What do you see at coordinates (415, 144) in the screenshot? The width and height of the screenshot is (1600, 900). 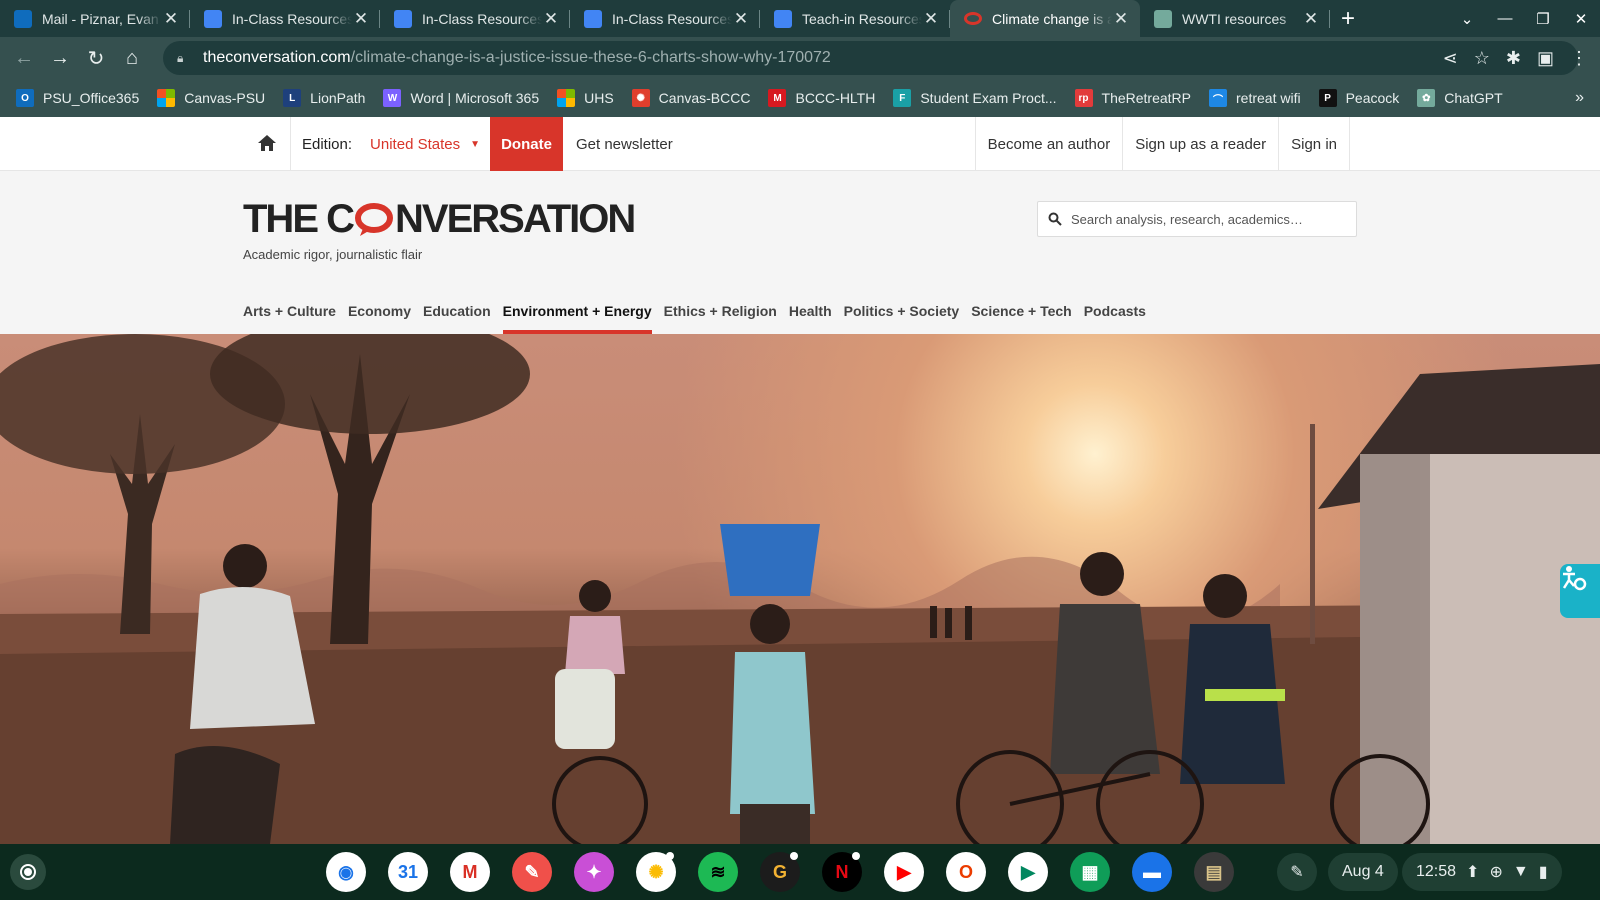 I see `edition-value: United States` at bounding box center [415, 144].